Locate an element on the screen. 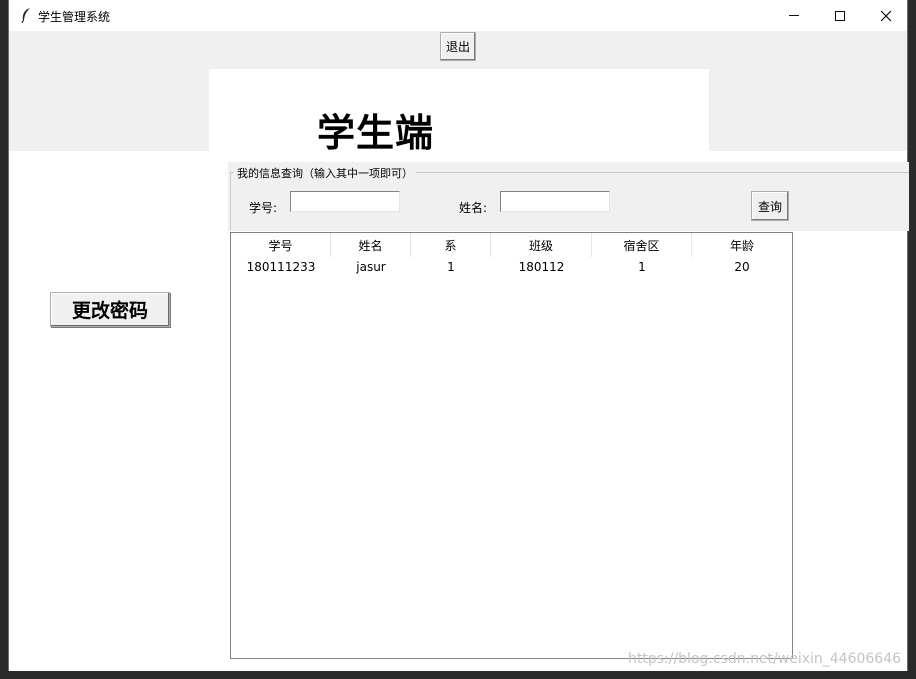 This screenshot has width=916, height=679. cell-student-id: 180111233 is located at coordinates (281, 267).